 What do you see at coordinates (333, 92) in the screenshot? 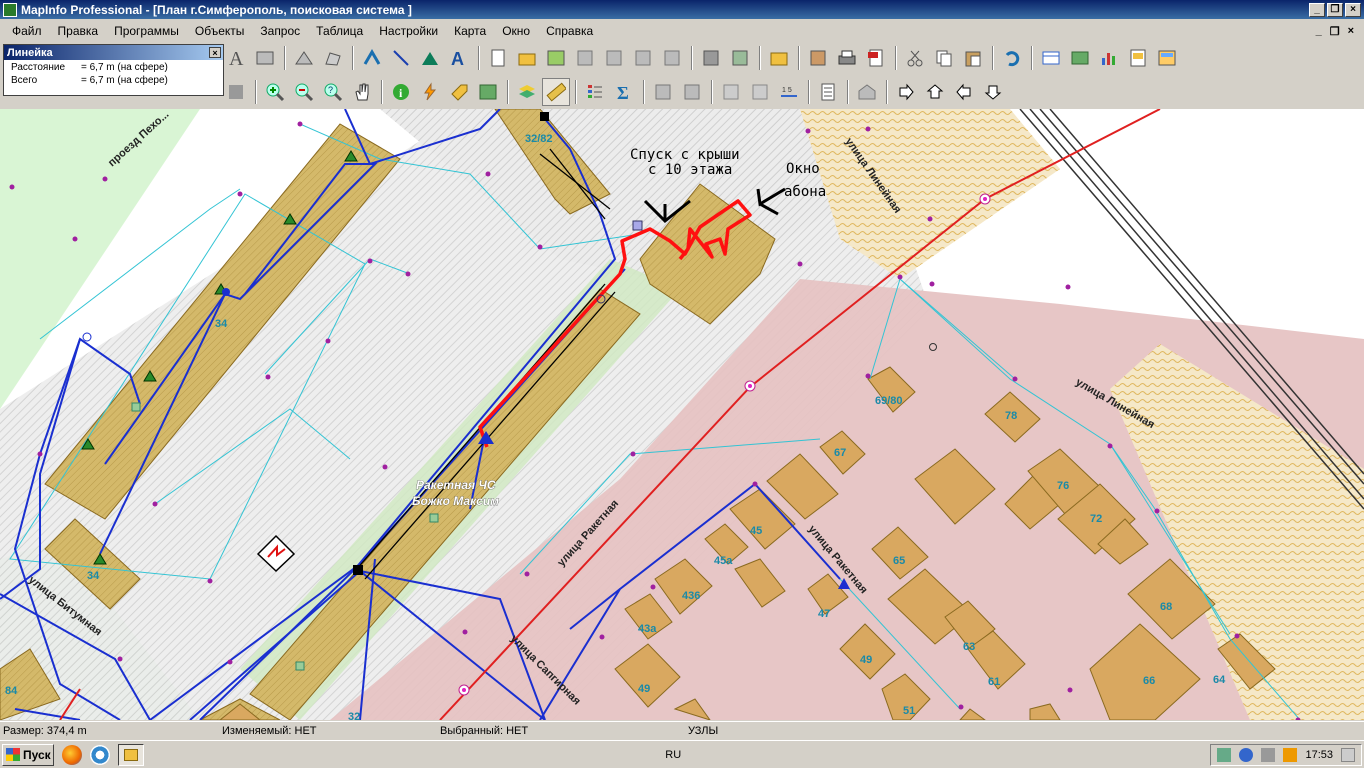
I see `change-view-icon: ?` at bounding box center [333, 92].